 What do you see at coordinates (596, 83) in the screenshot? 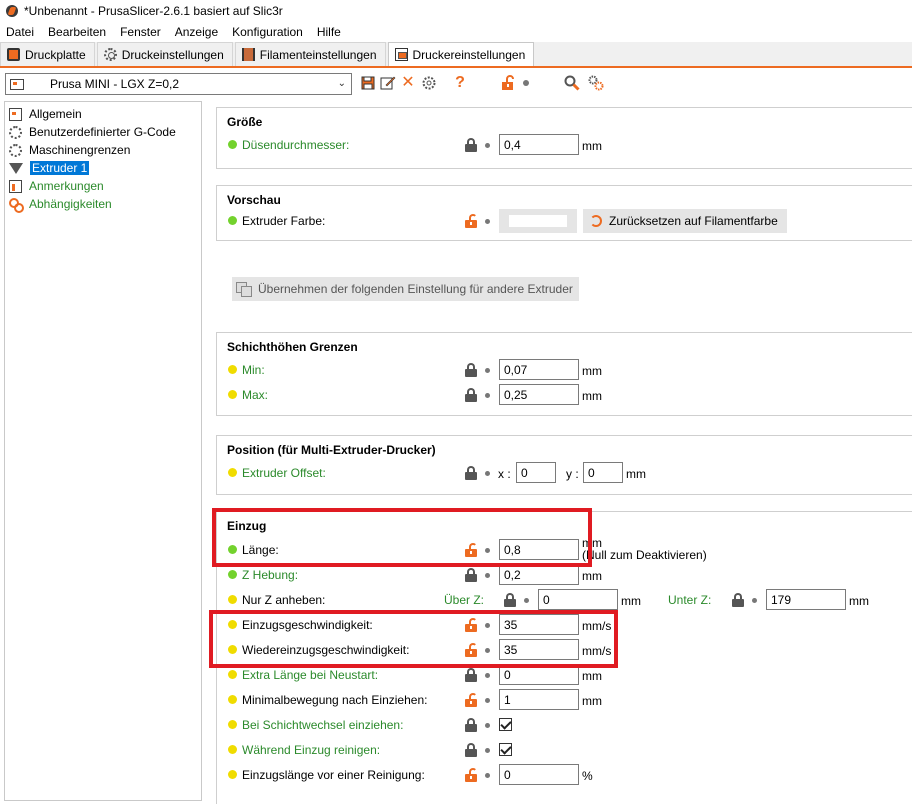
I see `mode-settings-icon` at bounding box center [596, 83].